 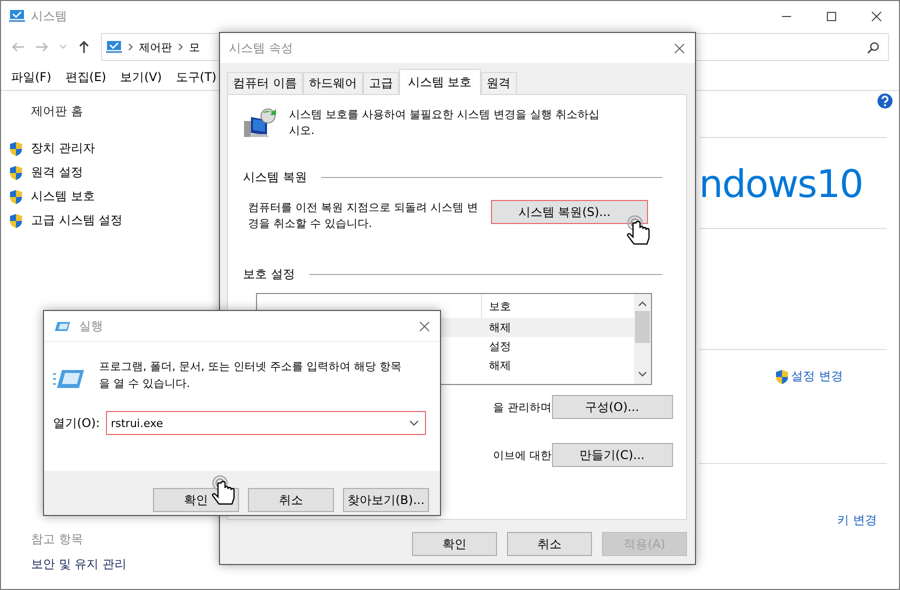 What do you see at coordinates (439, 82) in the screenshot?
I see `tab: 시스템 보호` at bounding box center [439, 82].